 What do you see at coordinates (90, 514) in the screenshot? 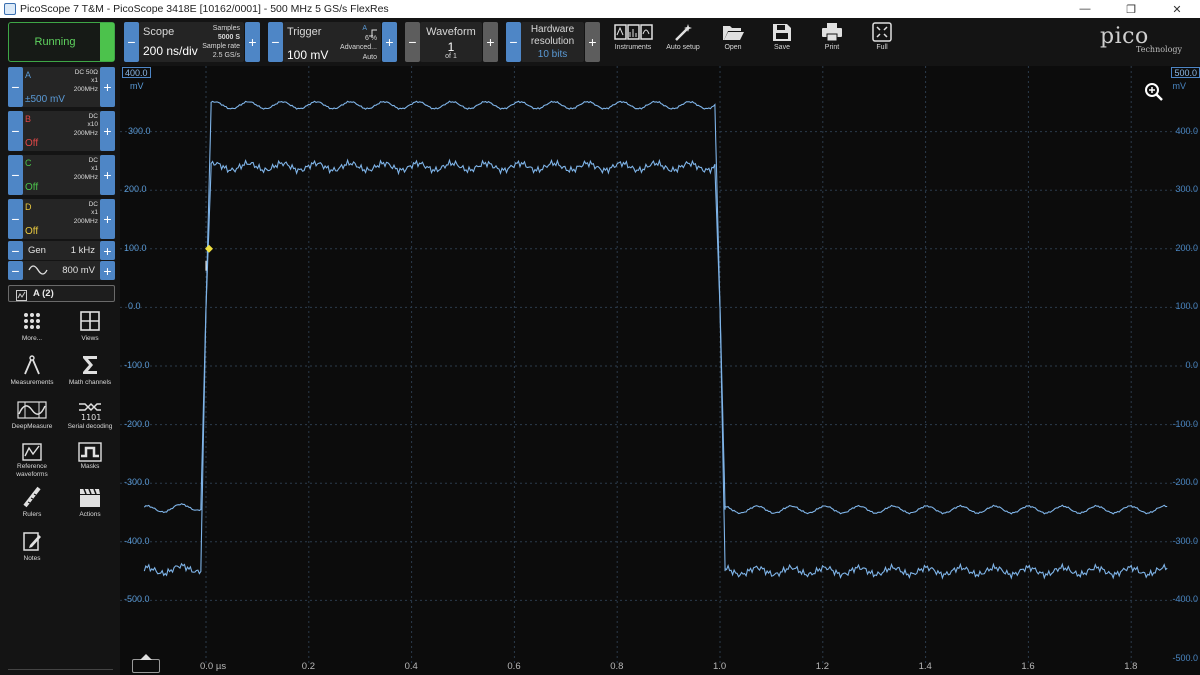
I see `actions-label: Actions` at bounding box center [90, 514].